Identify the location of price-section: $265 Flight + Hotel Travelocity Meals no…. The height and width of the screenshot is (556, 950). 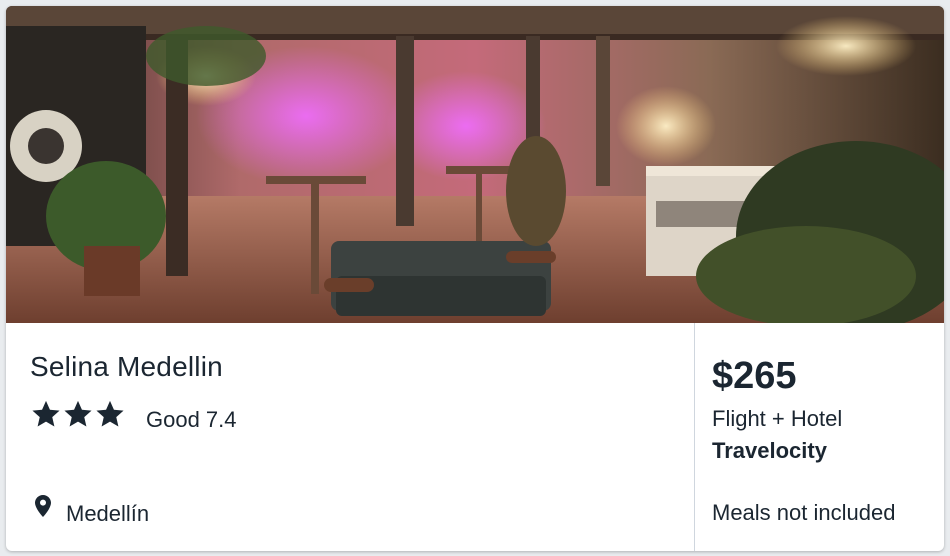
(819, 437).